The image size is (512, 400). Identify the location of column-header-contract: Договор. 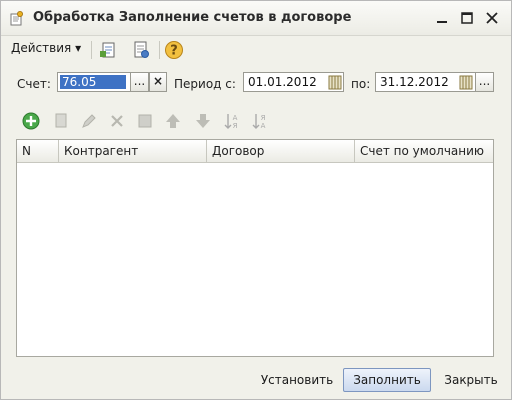
(281, 151).